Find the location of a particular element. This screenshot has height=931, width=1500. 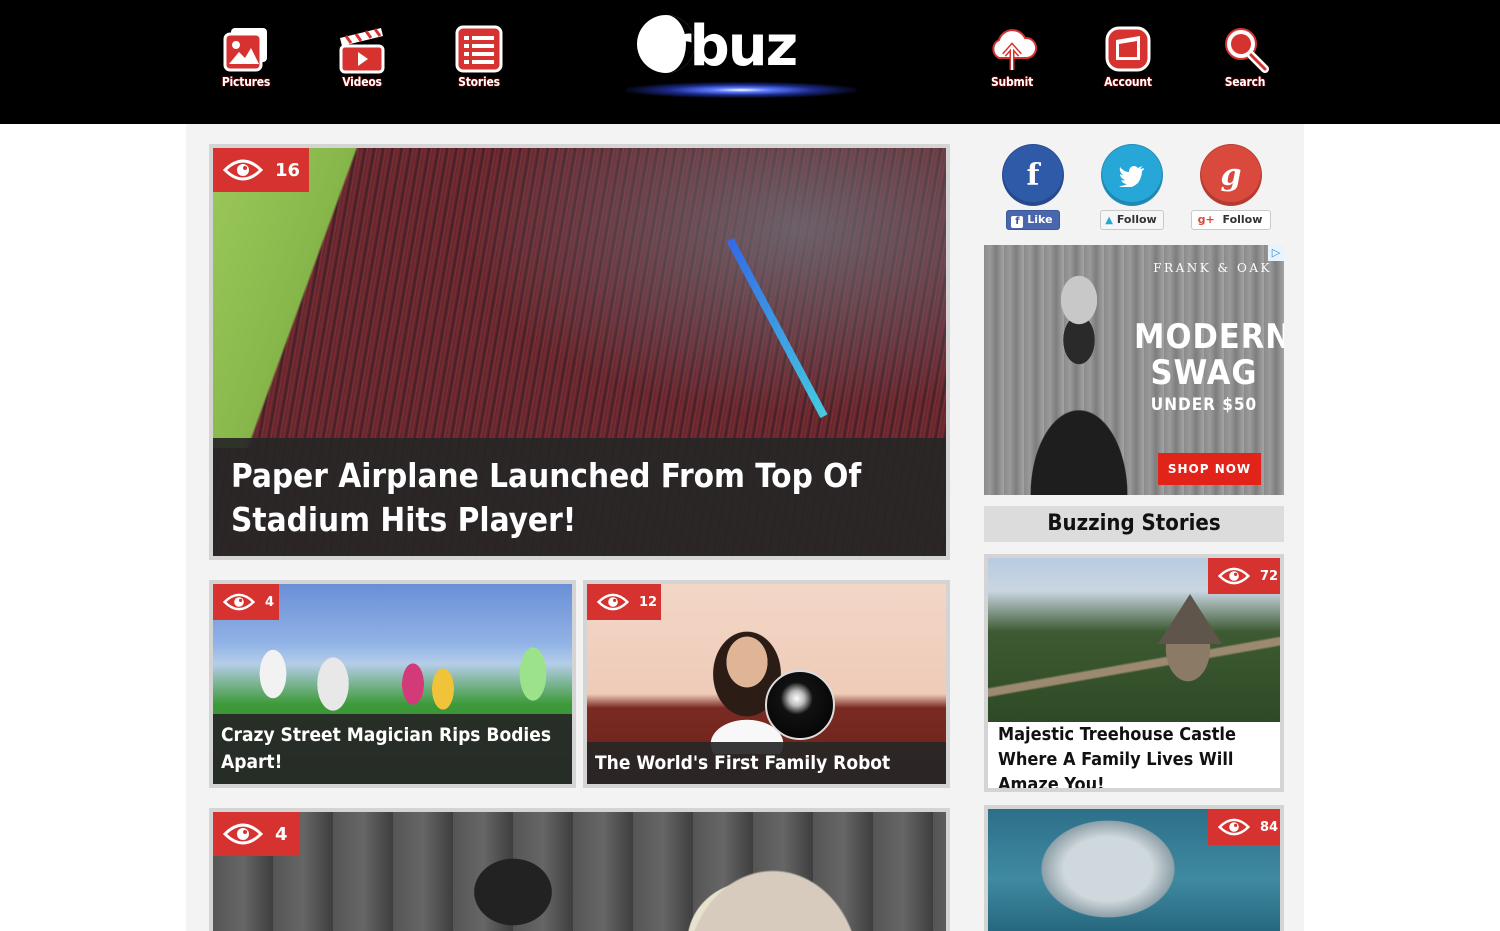

story-card-robot: 12 The World's First Family Robot is located at coordinates (766, 684).